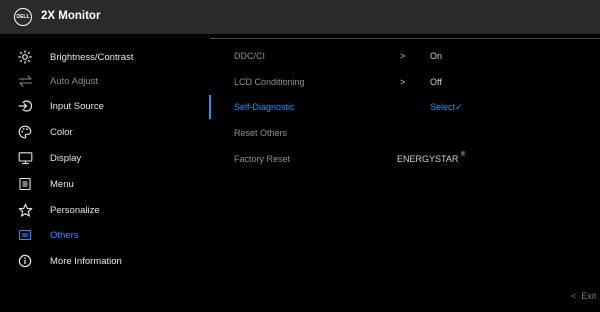  I want to click on ddc-ci-value: On, so click(436, 56).